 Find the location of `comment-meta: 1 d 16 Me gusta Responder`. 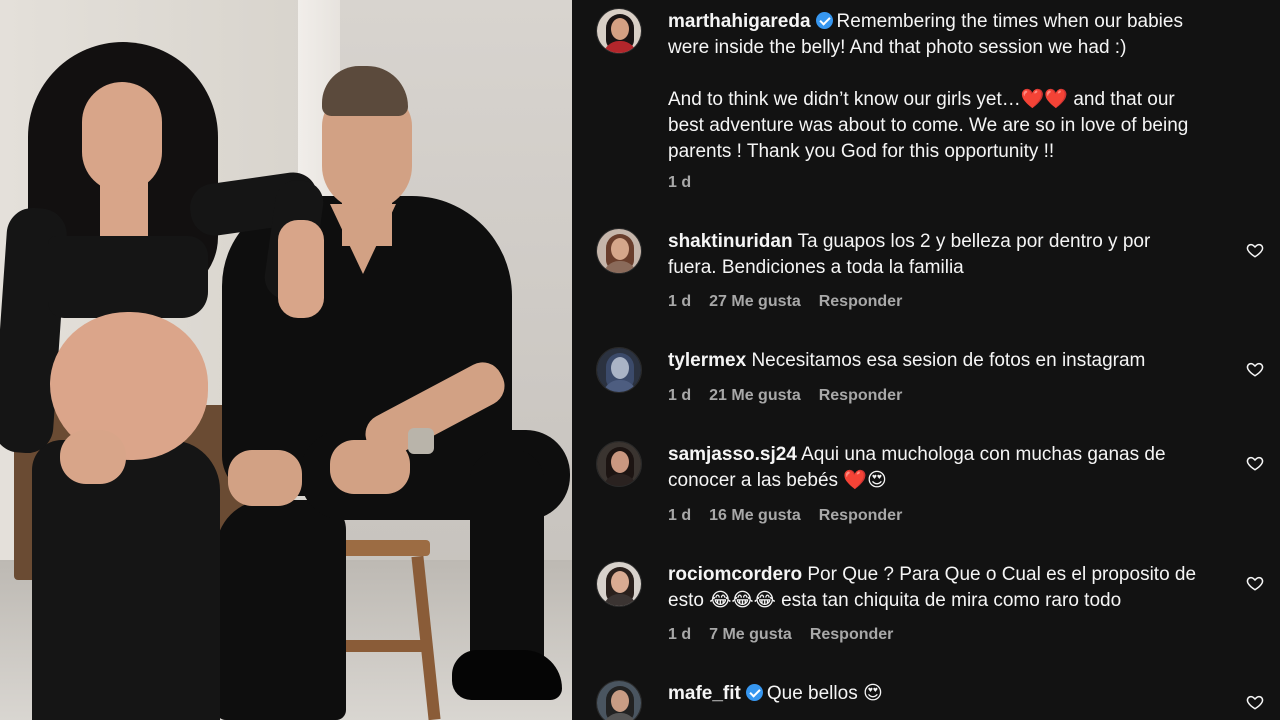

comment-meta: 1 d 16 Me gusta Responder is located at coordinates (785, 516).